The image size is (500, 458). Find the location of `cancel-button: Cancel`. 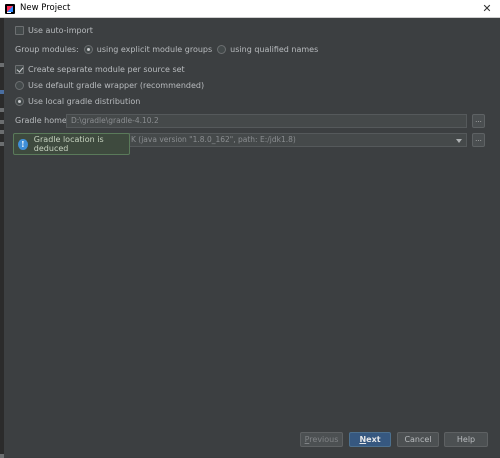

cancel-button: Cancel is located at coordinates (418, 439).